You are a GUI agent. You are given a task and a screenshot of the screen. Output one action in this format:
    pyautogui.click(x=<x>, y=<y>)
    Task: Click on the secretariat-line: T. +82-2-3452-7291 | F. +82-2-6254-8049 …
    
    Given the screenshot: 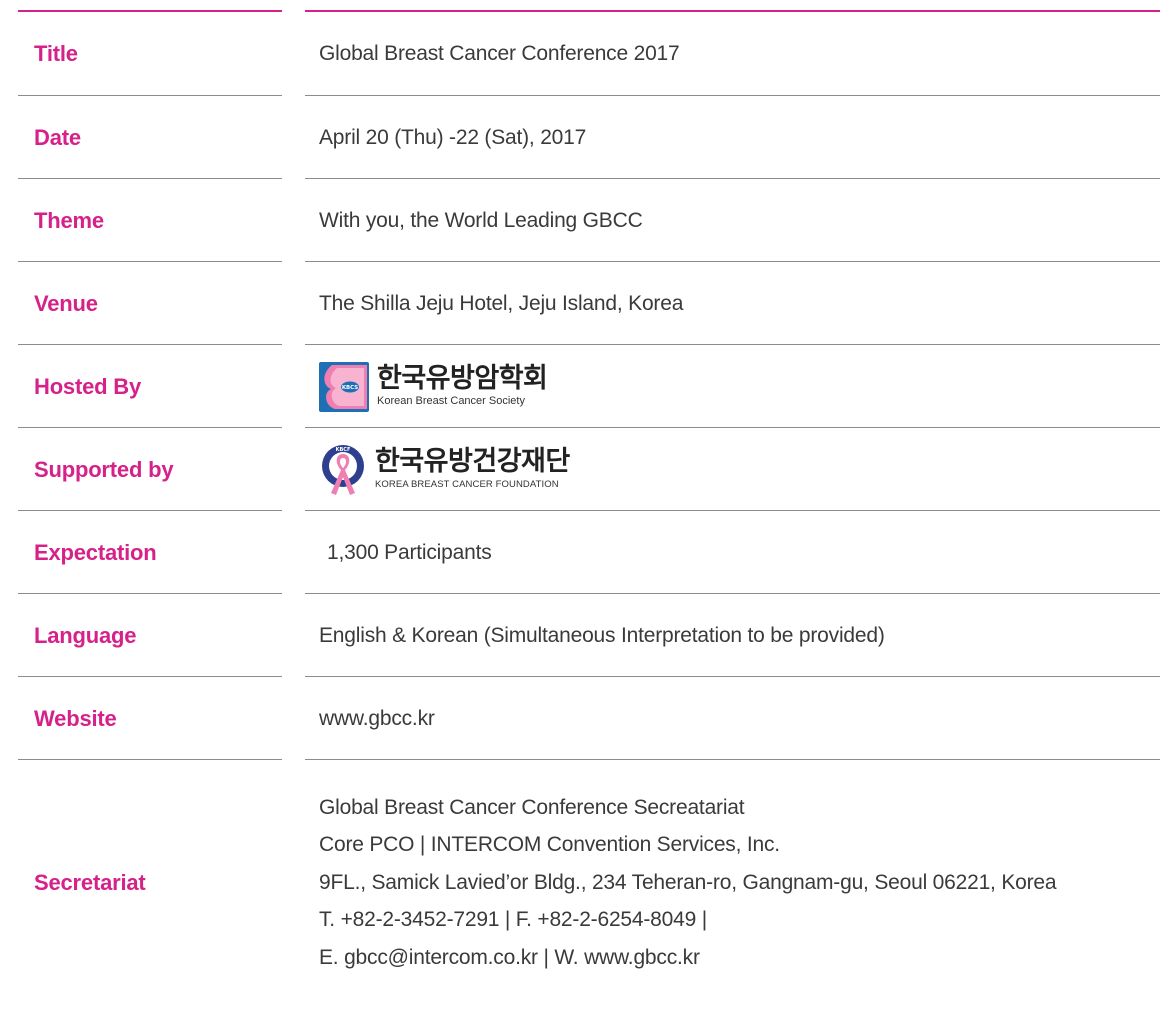 What is the action you would take?
    pyautogui.click(x=513, y=920)
    